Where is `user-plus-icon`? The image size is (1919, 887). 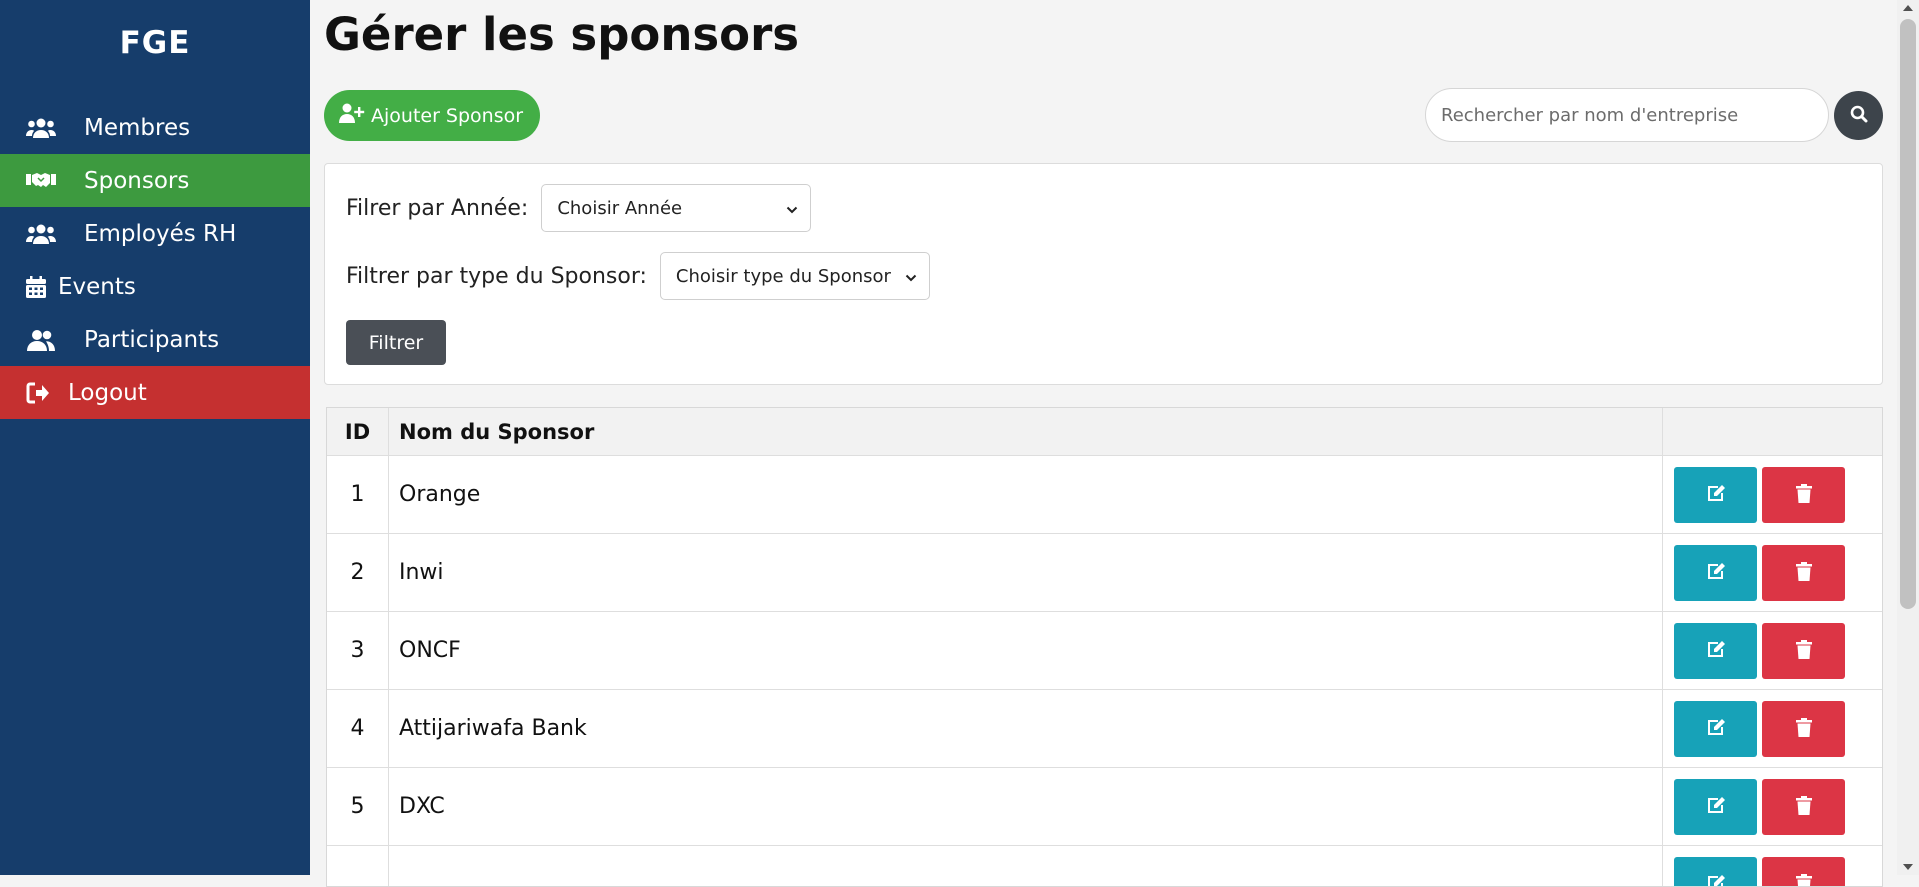
user-plus-icon is located at coordinates (352, 115).